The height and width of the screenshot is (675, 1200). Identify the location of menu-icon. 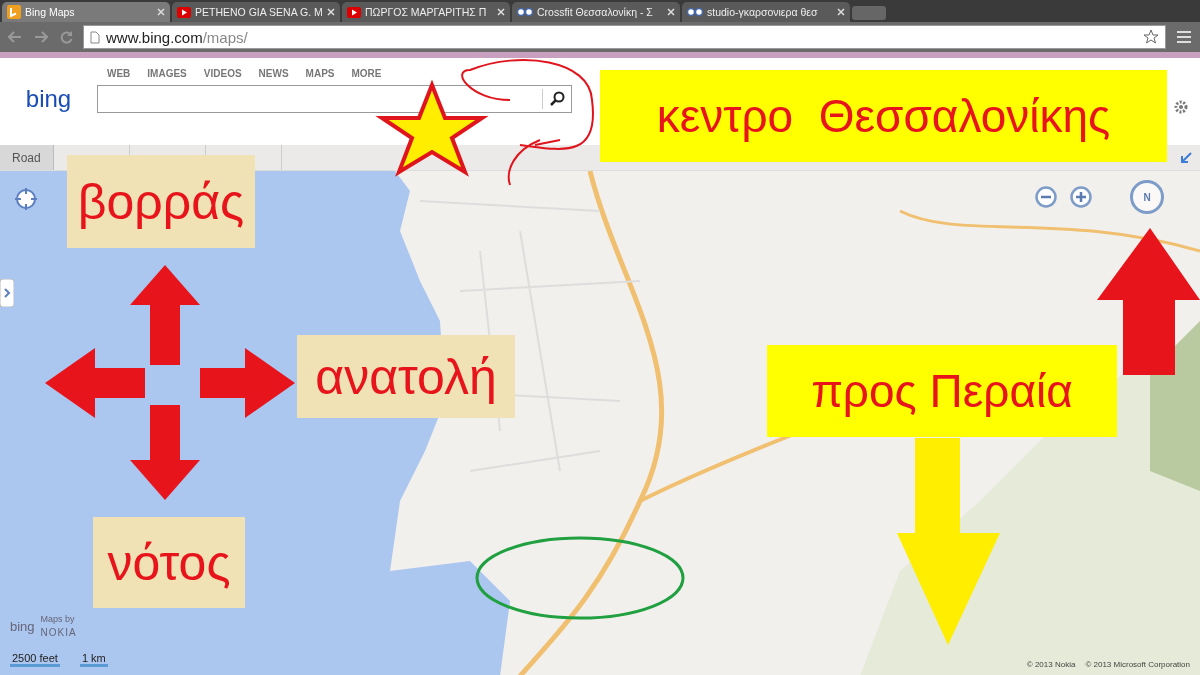
(1184, 37).